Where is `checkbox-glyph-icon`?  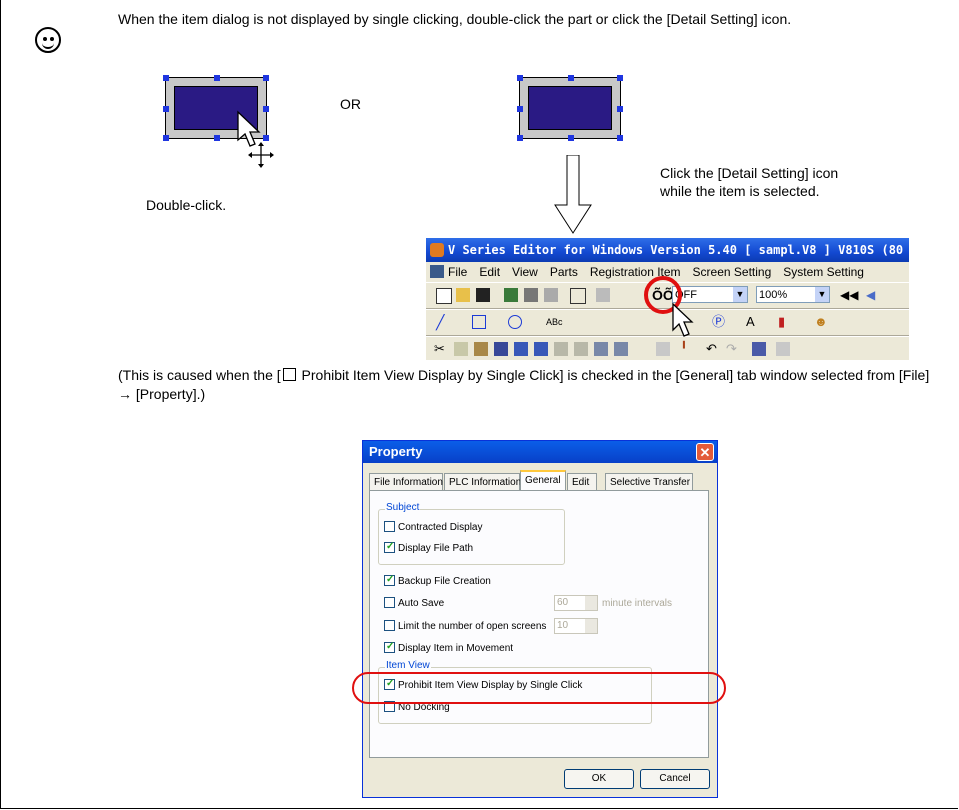
checkbox-glyph-icon is located at coordinates (289, 374).